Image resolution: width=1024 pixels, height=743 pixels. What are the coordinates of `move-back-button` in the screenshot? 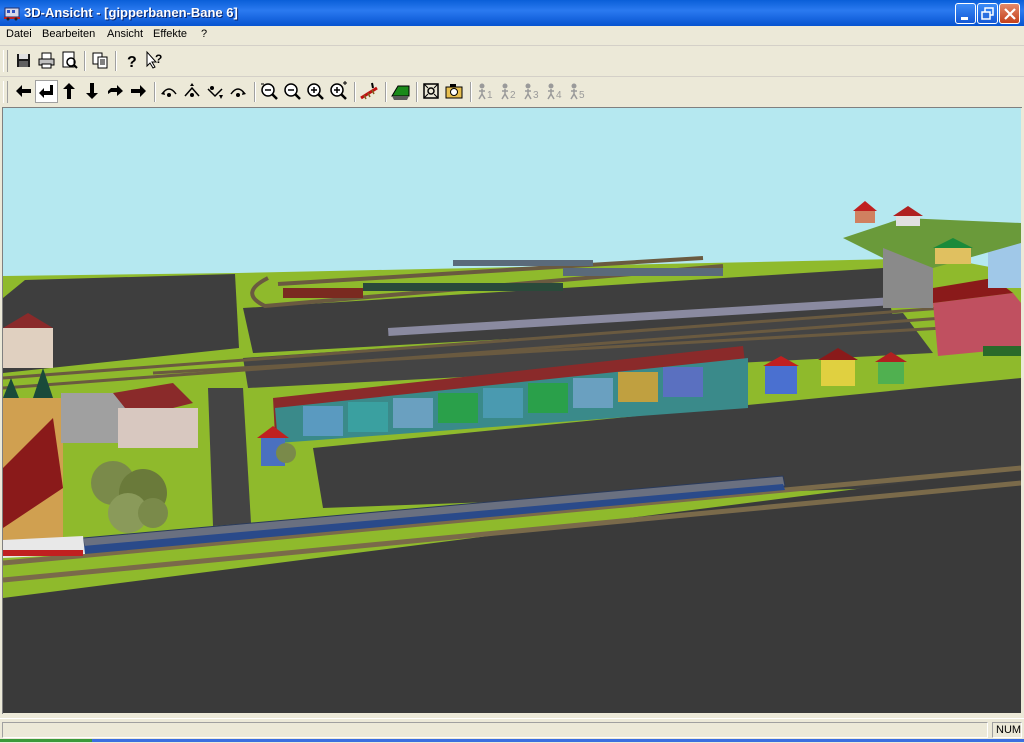 It's located at (46, 91).